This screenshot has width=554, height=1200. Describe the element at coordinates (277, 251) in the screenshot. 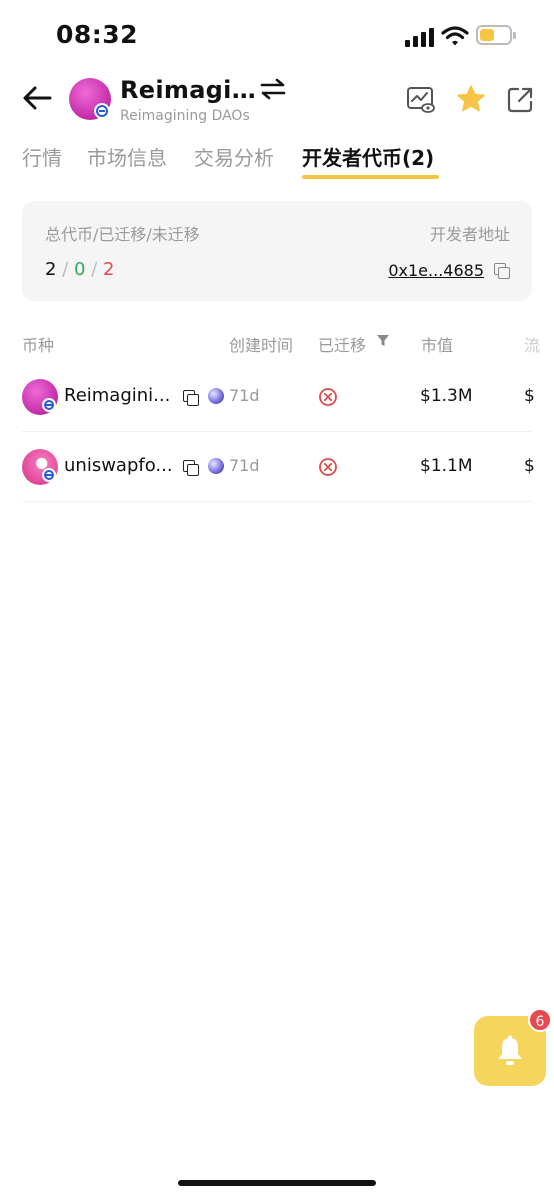

I see `developer-summary-card: 总代币/已迁移/未迁移 开发者地址 2 / 0 / 2 0x1e...4685` at that location.